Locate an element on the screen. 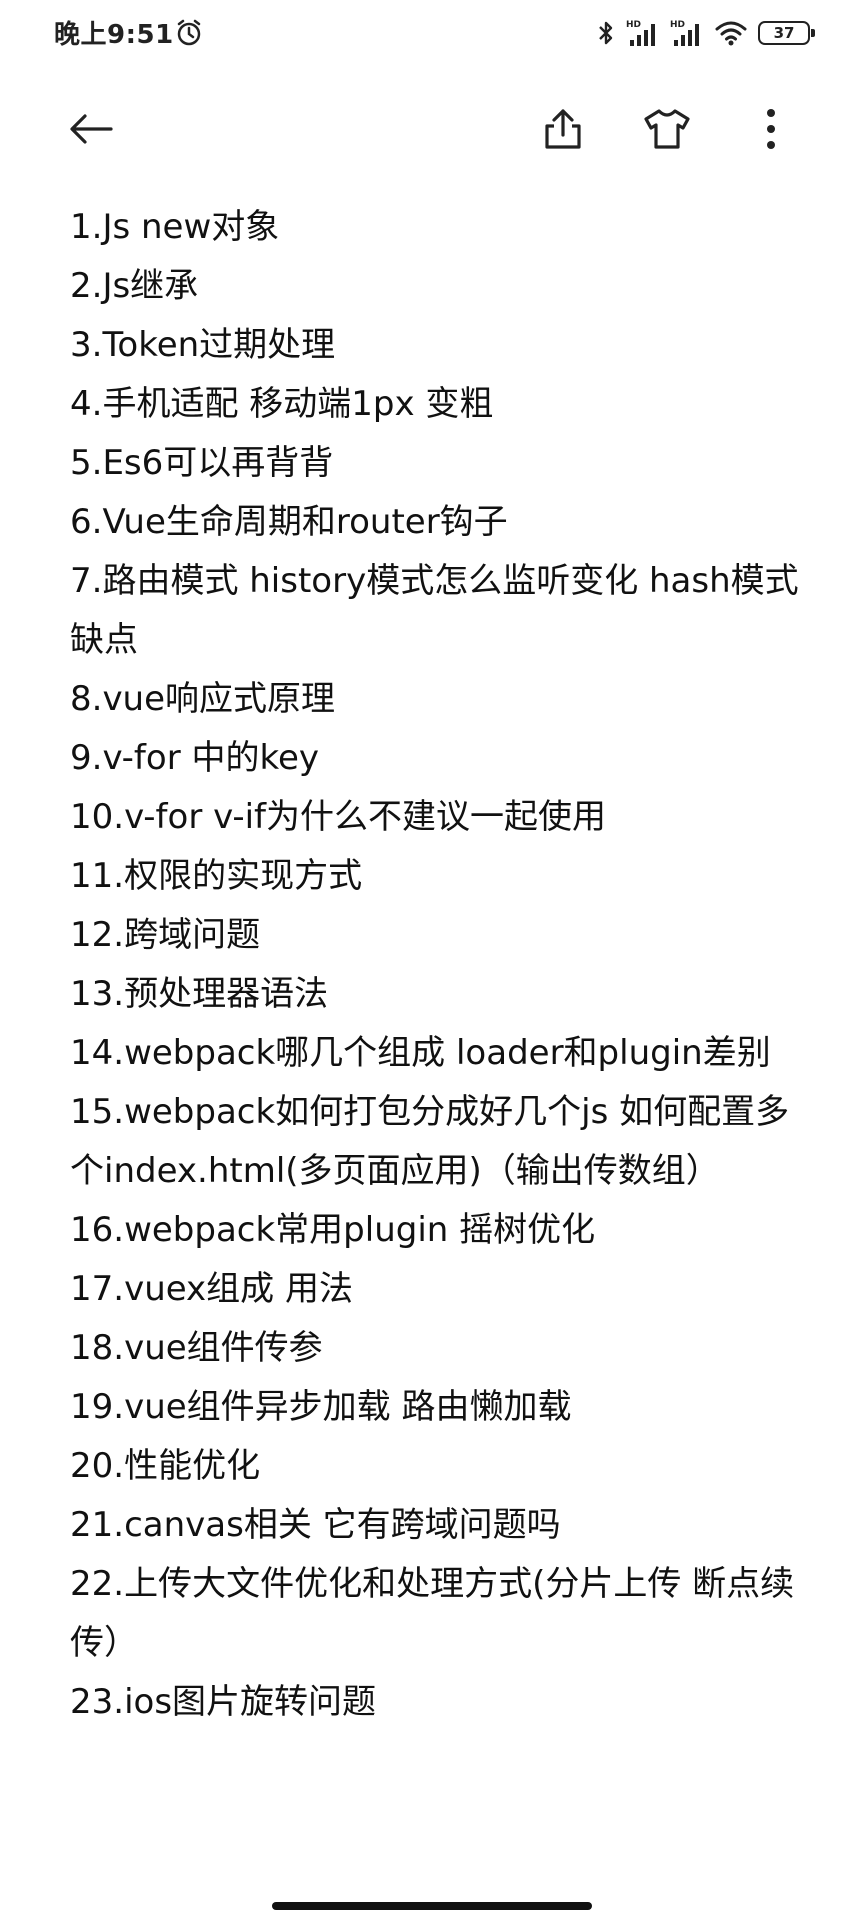 The image size is (864, 1920). back-button is located at coordinates (91, 129).